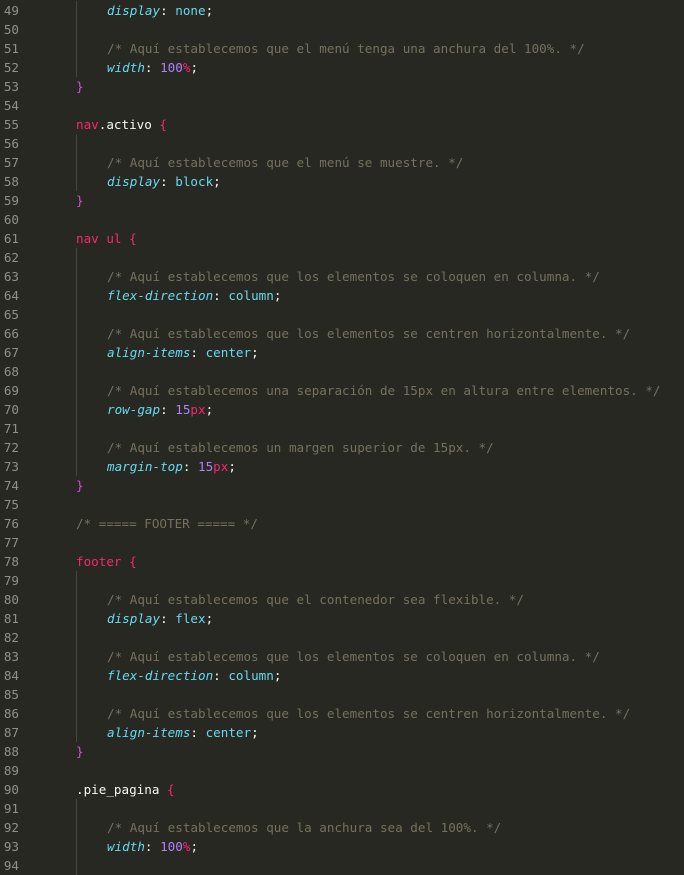 This screenshot has width=684, height=875. Describe the element at coordinates (342, 751) in the screenshot. I see `code-line: 88}` at that location.